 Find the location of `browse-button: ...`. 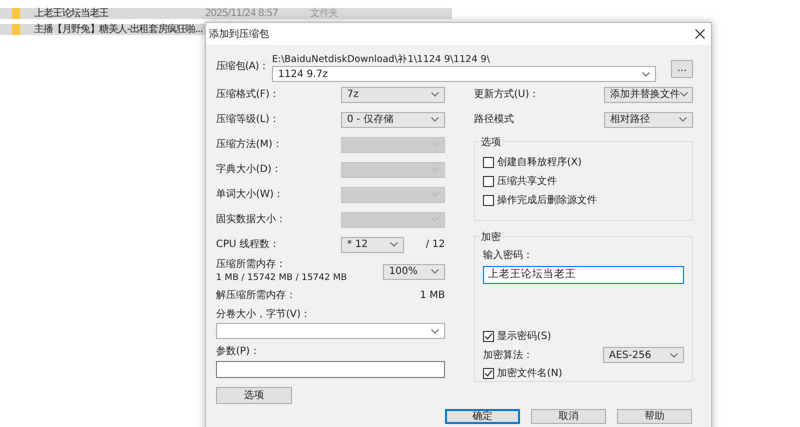

browse-button: ... is located at coordinates (682, 69).